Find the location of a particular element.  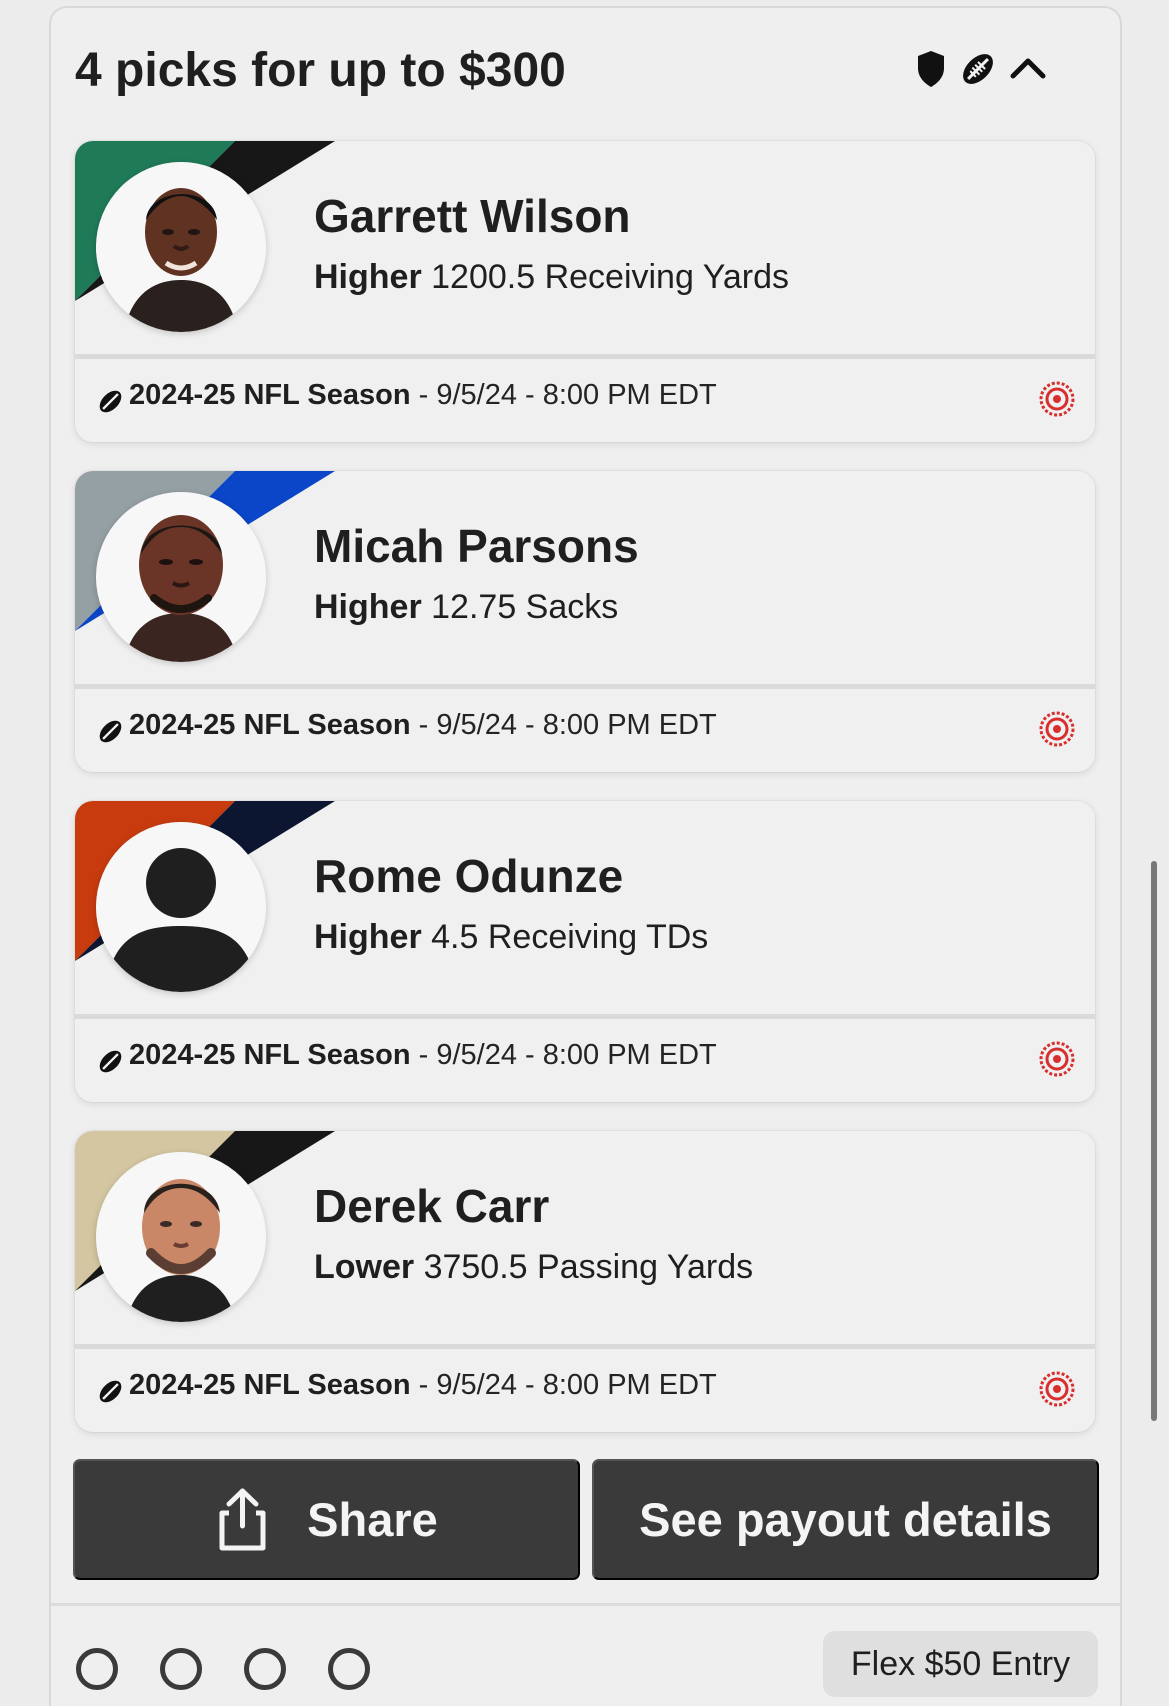

pick-projection: Higher 1200.5 Receiving Yards is located at coordinates (551, 277).